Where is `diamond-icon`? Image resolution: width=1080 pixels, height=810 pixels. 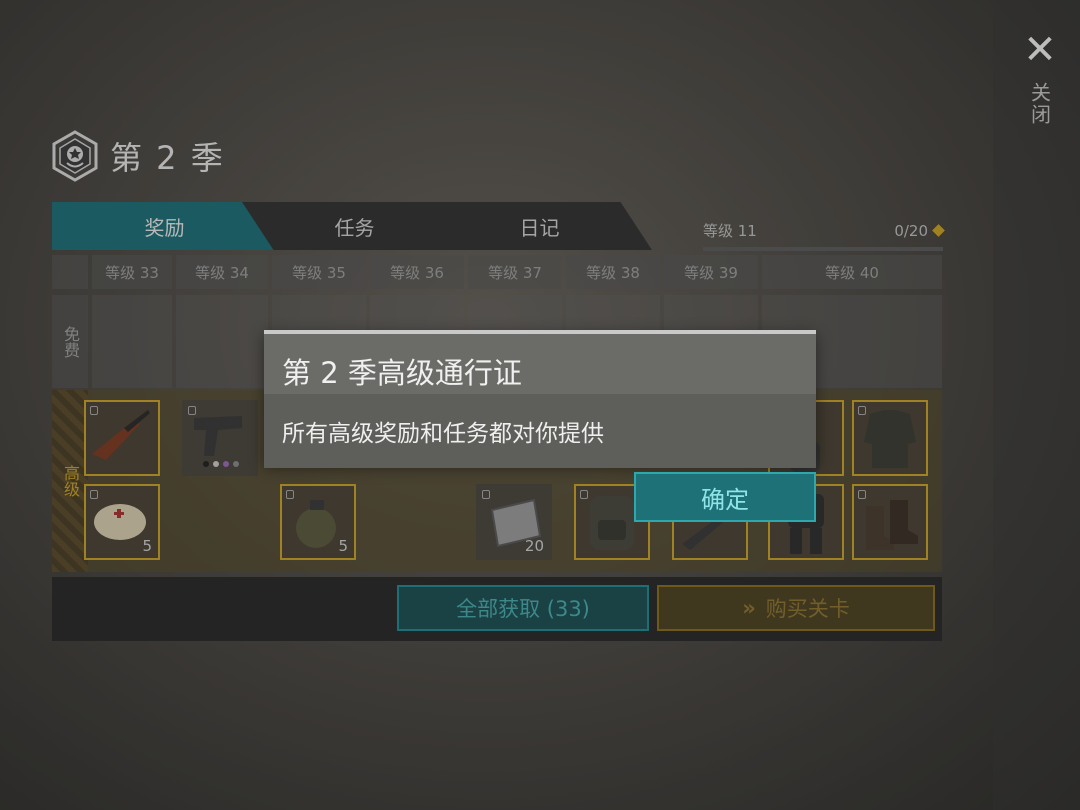
diamond-icon is located at coordinates (938, 230).